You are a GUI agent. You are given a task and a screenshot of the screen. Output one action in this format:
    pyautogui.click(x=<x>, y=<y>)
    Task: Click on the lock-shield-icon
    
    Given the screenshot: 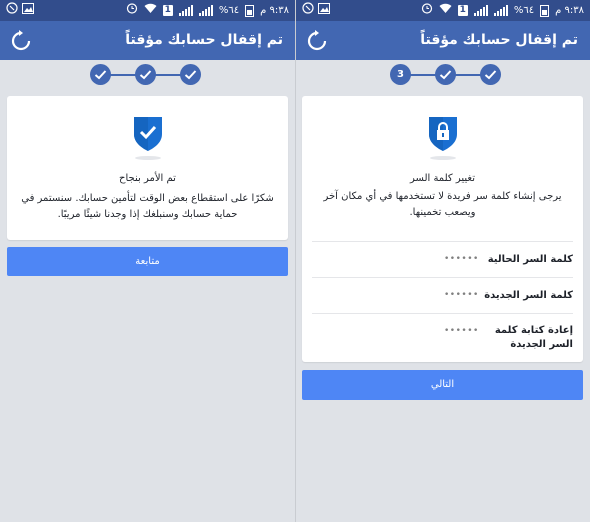 What is the action you would take?
    pyautogui.click(x=443, y=135)
    